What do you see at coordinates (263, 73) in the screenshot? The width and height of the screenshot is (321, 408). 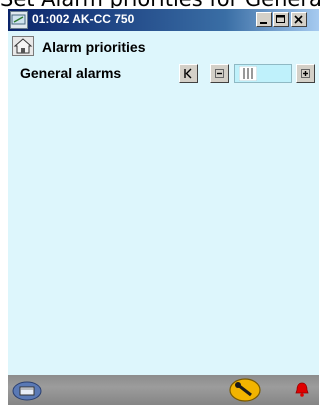 I see `alarm-priority-slider` at bounding box center [263, 73].